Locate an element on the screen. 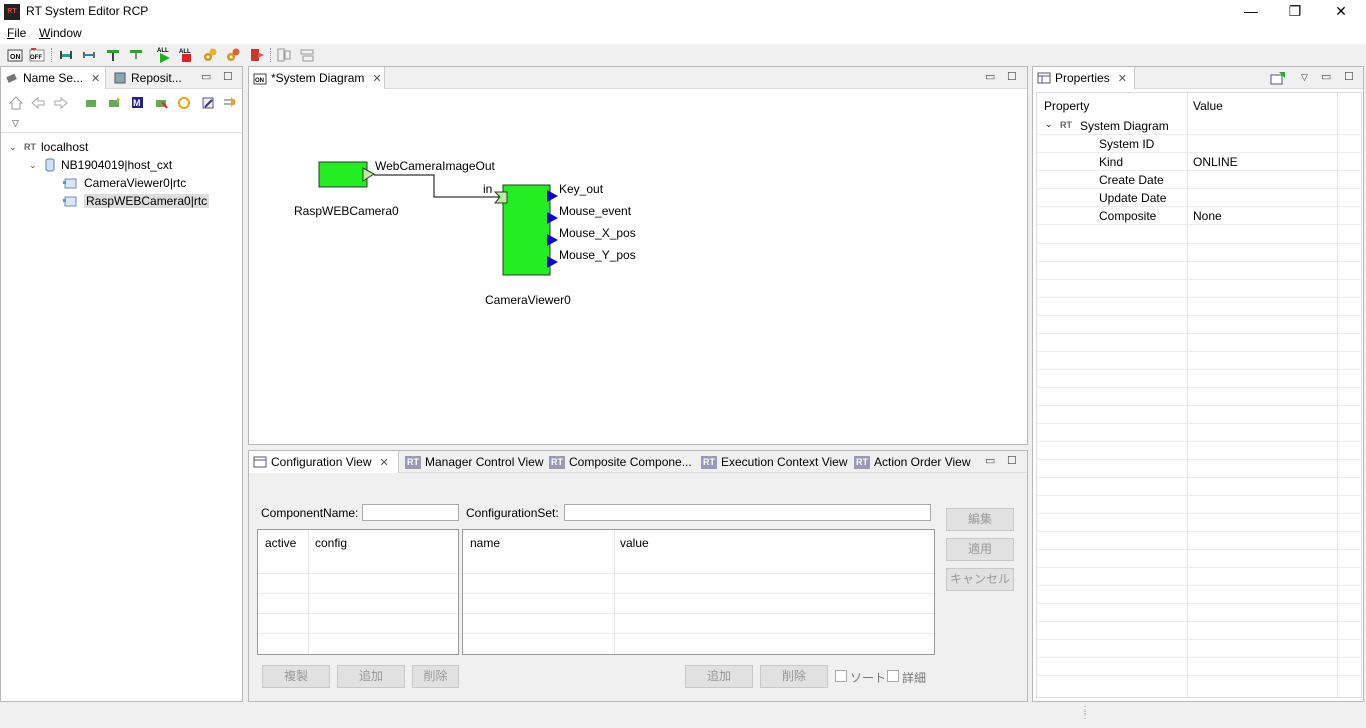  add-param-button: 追加 is located at coordinates (719, 676).